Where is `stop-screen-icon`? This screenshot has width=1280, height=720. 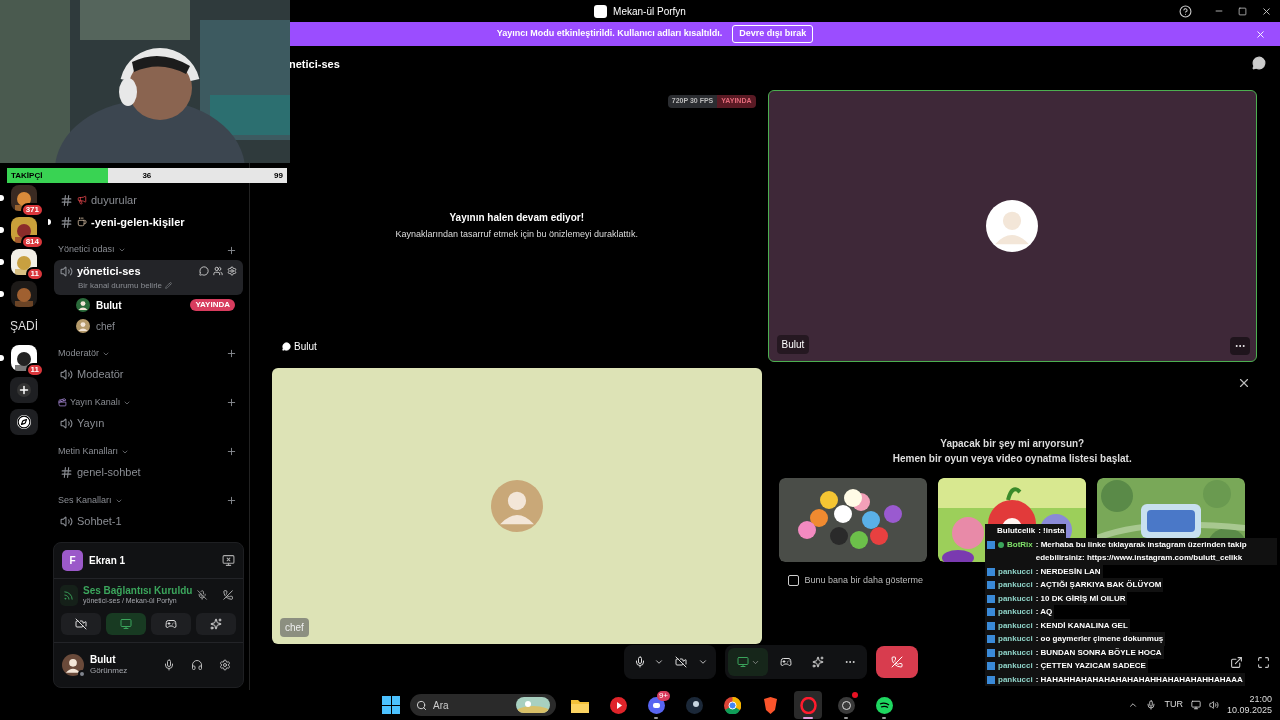
stop-screen-icon is located at coordinates (228, 560).